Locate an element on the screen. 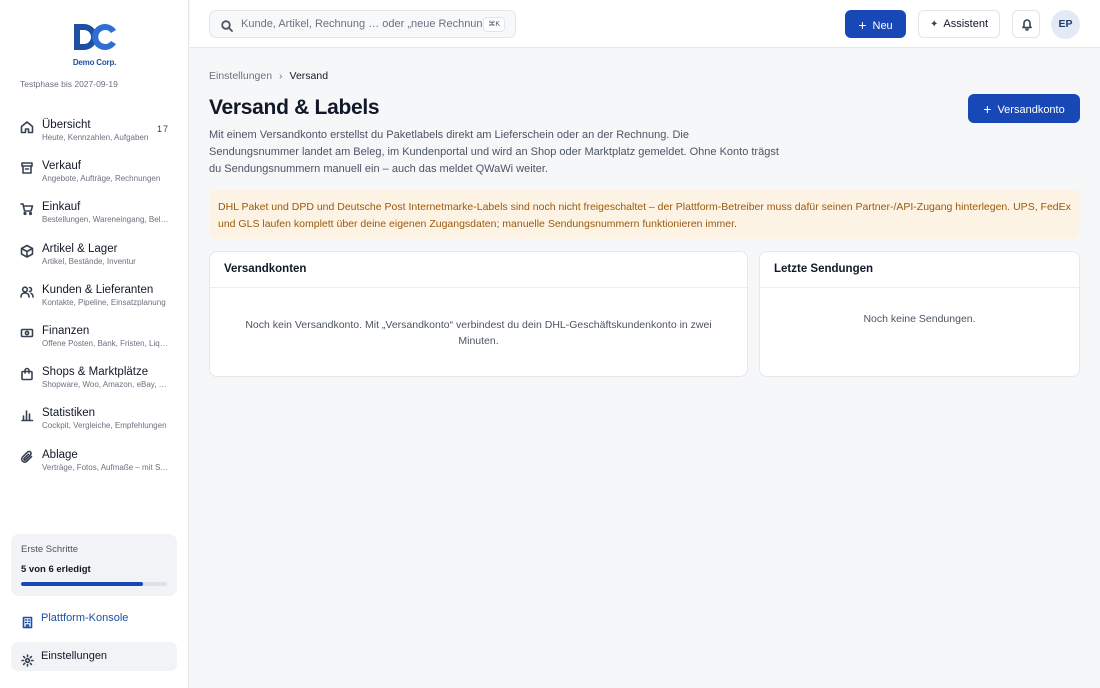 The image size is (1100, 688). add-shipping-account-button: + Versandkonto is located at coordinates (1024, 108).